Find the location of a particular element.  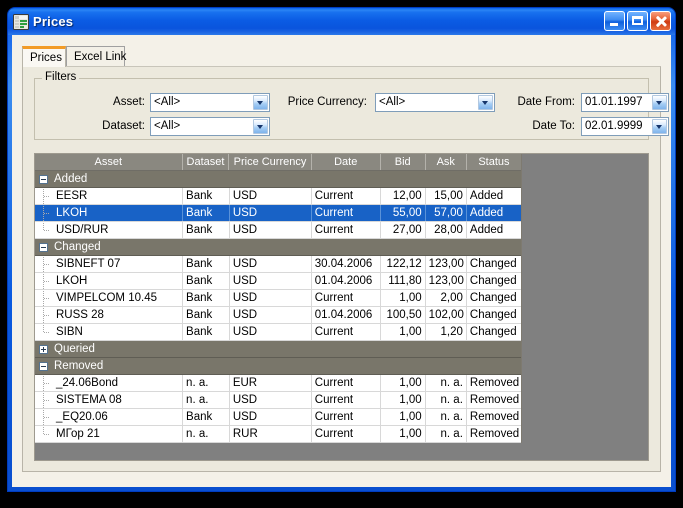

grid-column-header: Bid is located at coordinates (403, 162).